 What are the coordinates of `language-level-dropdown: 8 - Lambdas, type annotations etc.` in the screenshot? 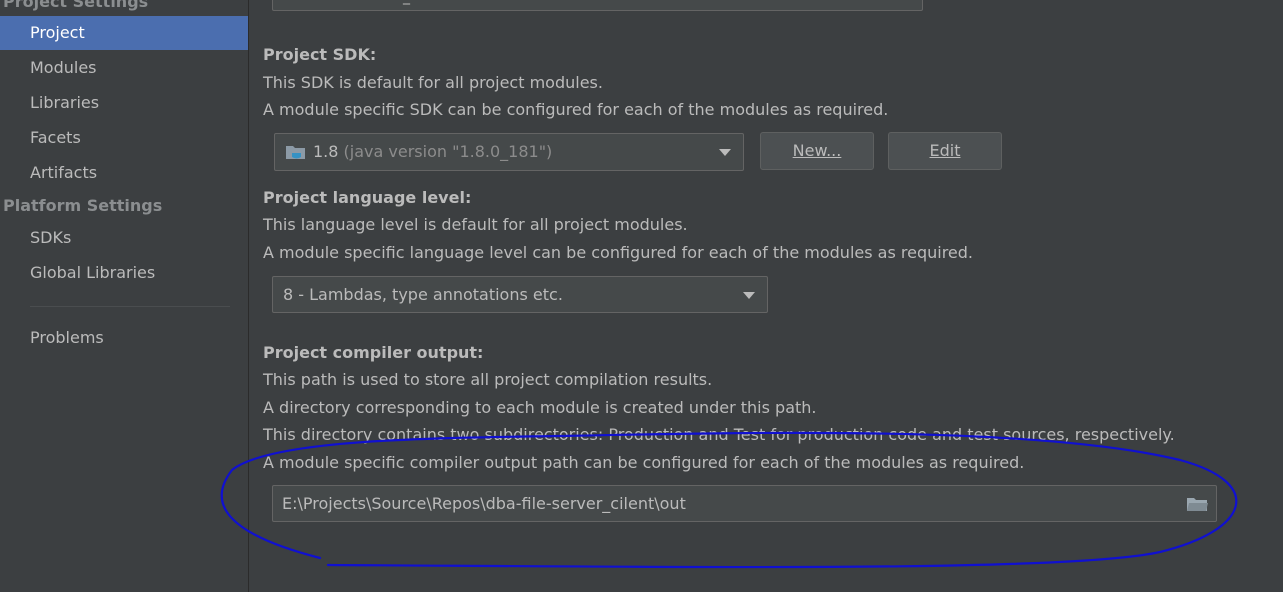 It's located at (520, 294).